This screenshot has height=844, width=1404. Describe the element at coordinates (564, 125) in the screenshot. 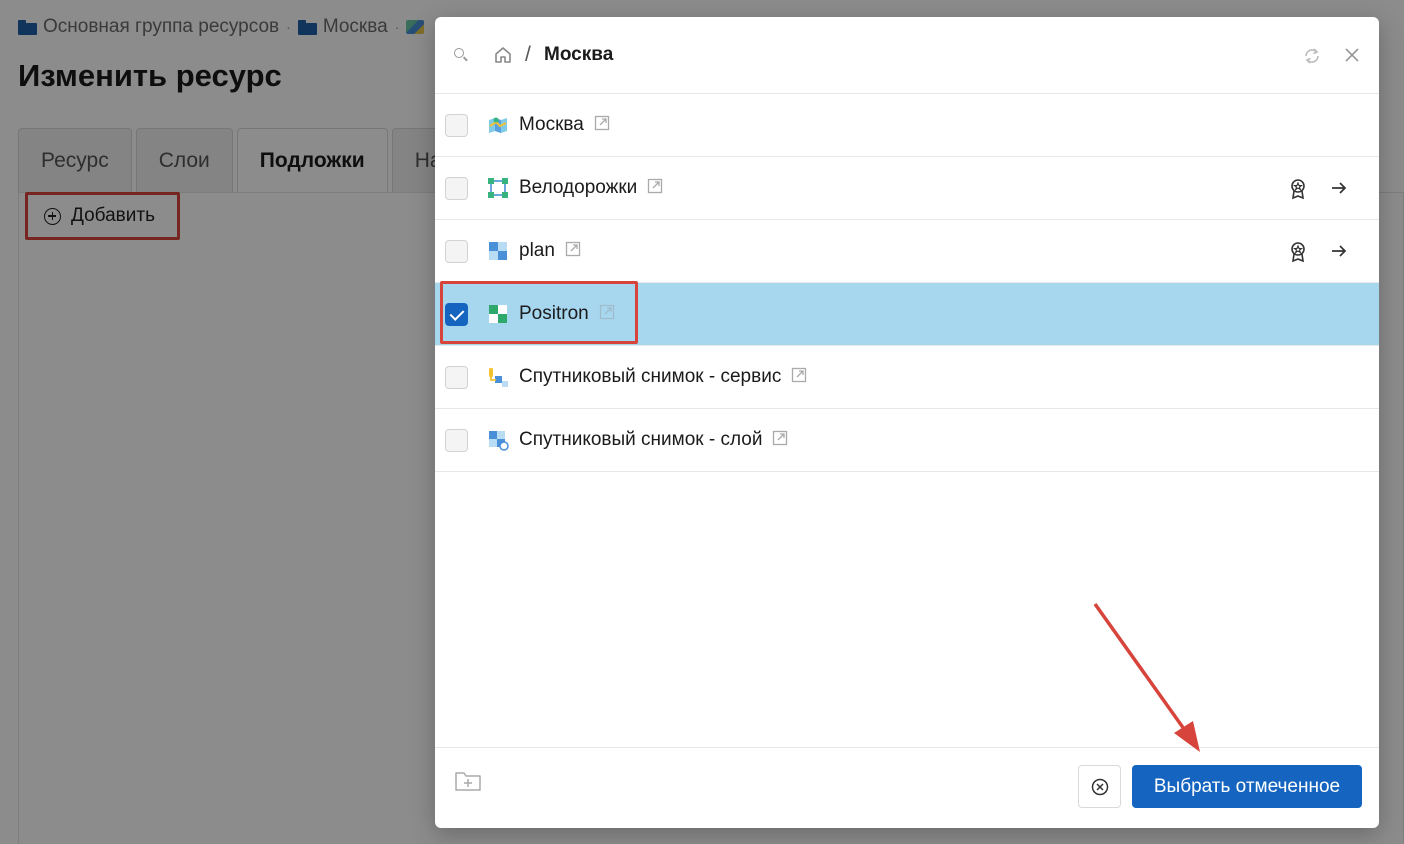

I see `item-label: Москва` at that location.